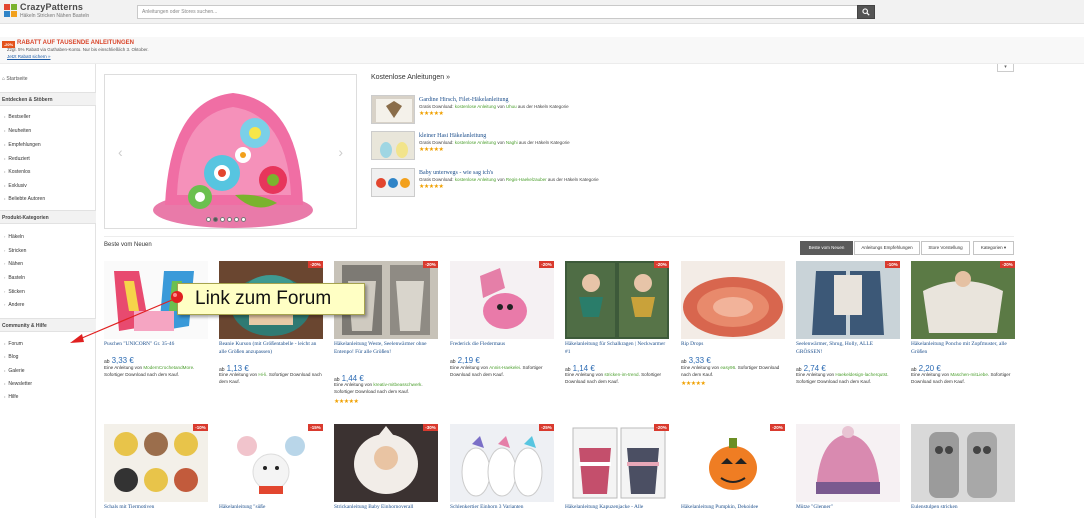 This screenshot has width=1084, height=518. What do you see at coordinates (230, 151) in the screenshot?
I see `hero-slider: ‹ ›` at bounding box center [230, 151].